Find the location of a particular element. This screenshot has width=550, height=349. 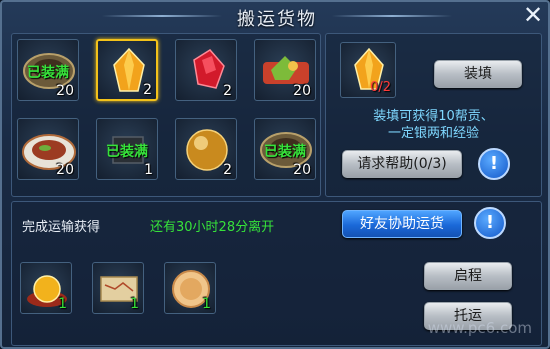

load-desc-line-2: 一定银两和经验 is located at coordinates (433, 133).